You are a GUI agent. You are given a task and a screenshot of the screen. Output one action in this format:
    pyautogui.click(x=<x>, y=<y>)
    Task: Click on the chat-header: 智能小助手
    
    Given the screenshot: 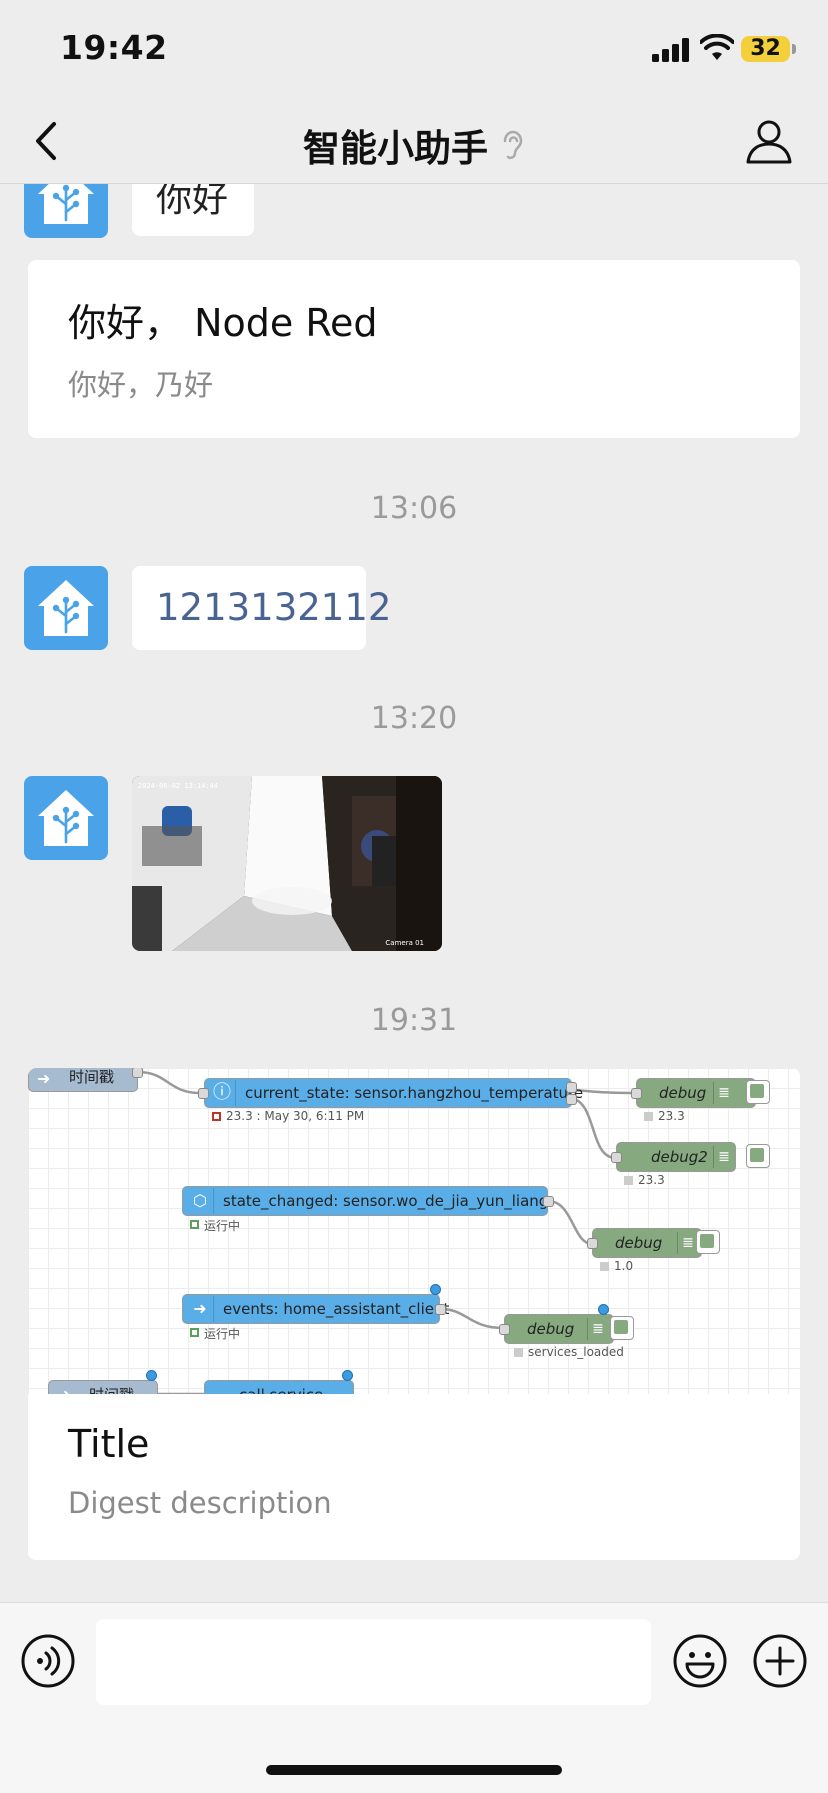 What is the action you would take?
    pyautogui.click(x=414, y=142)
    